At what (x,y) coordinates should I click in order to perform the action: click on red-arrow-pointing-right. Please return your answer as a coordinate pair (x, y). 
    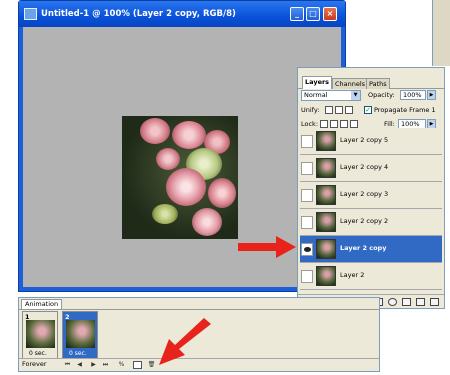
    Looking at the image, I should click on (267, 247).